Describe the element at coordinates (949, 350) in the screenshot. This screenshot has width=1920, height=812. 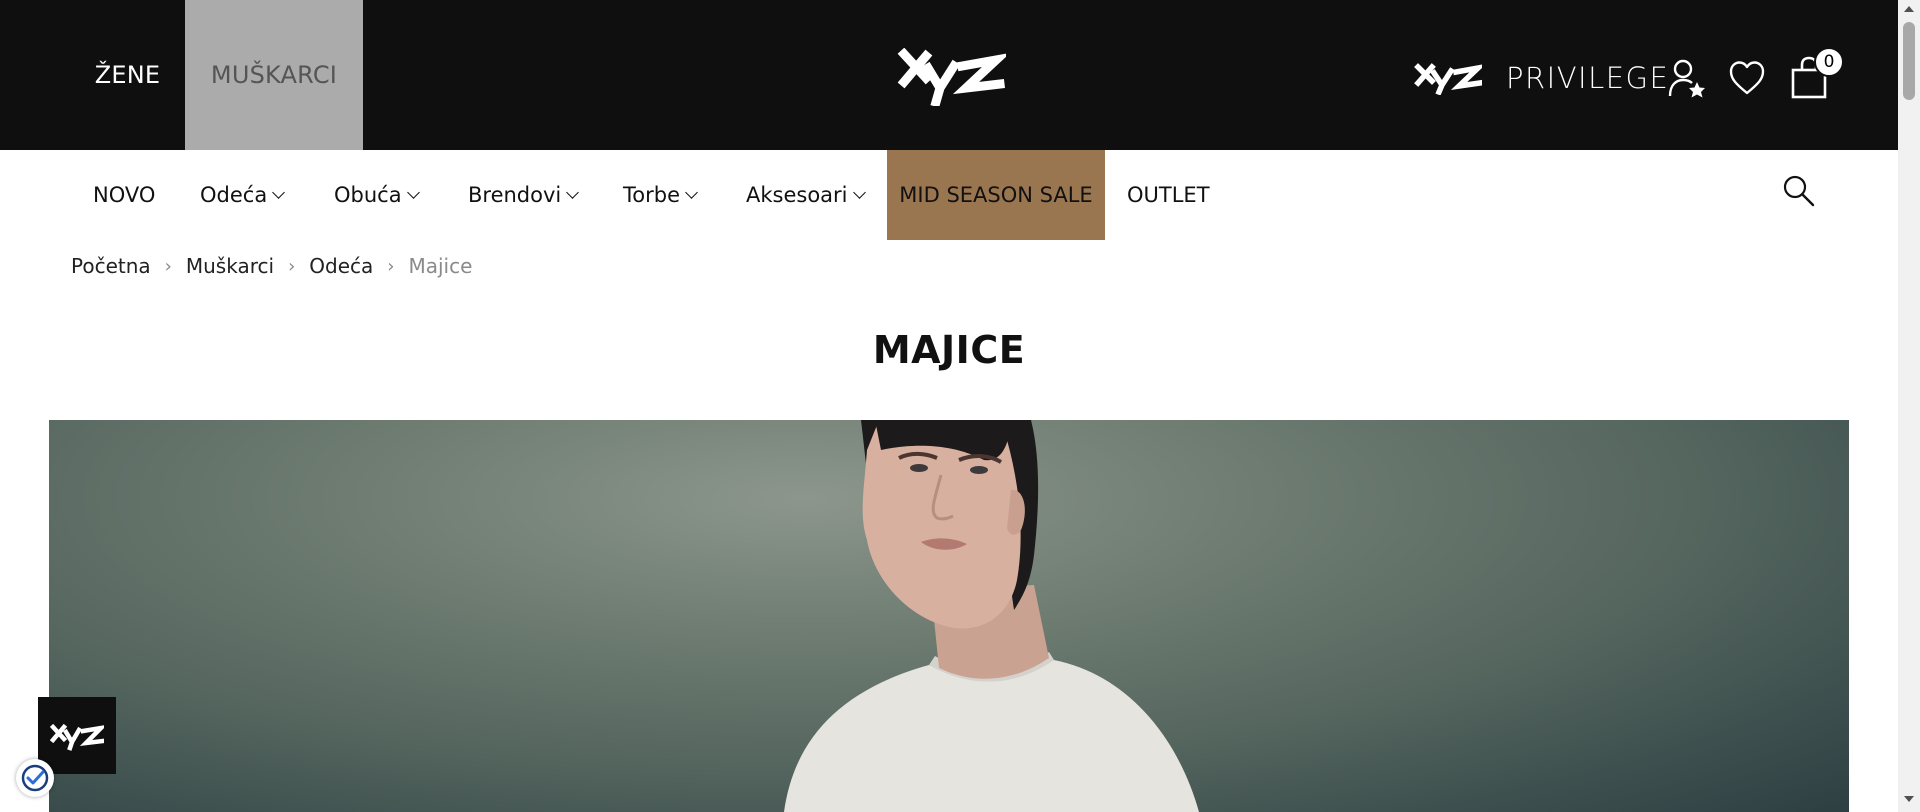
I see `page-title: MAJICE` at that location.